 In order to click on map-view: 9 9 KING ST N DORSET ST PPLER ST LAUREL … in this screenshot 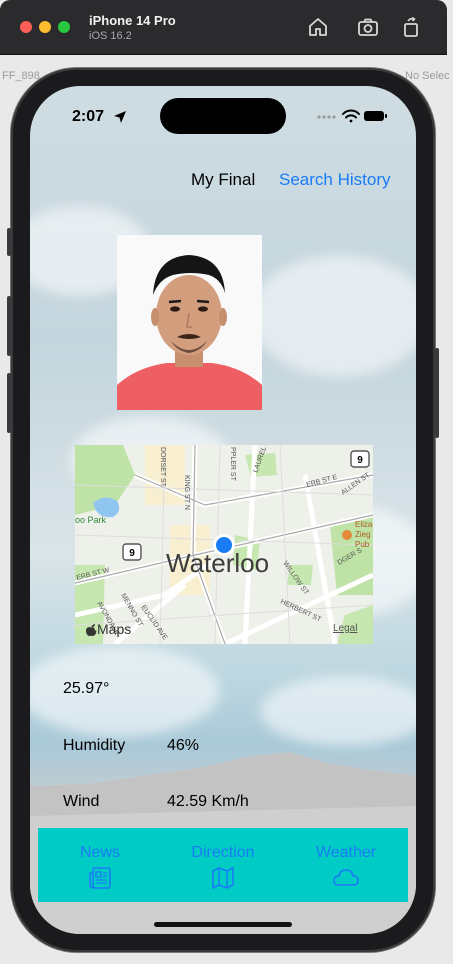, I will do `click(224, 544)`.